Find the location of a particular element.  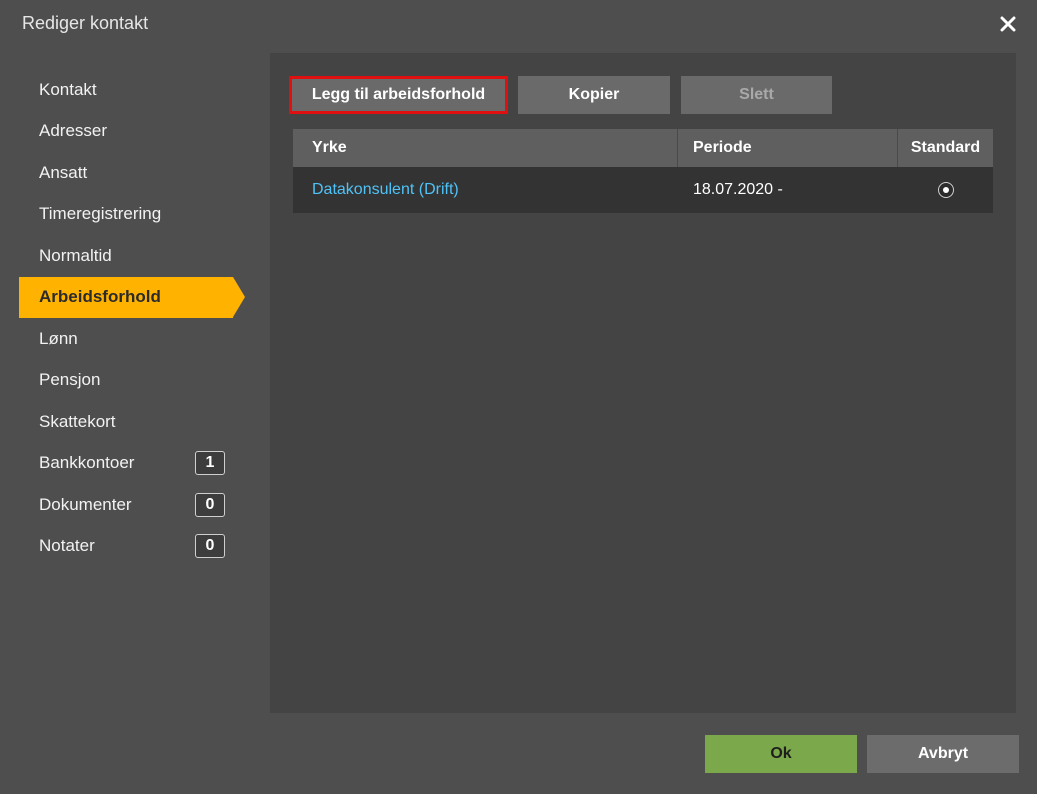

sidebar-item-kontakt: Kontakt is located at coordinates (134, 90).